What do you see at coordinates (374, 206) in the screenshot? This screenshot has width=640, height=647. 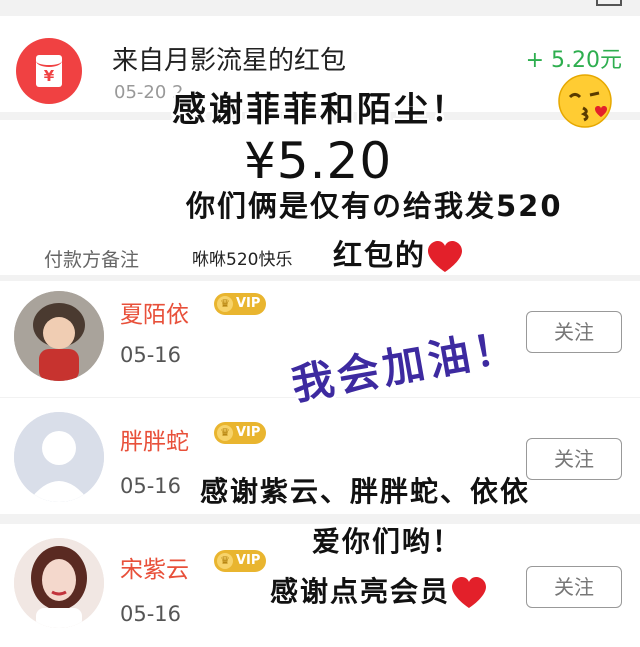 I see `caption-line-2: 你们俩是仅有の给我发520` at bounding box center [374, 206].